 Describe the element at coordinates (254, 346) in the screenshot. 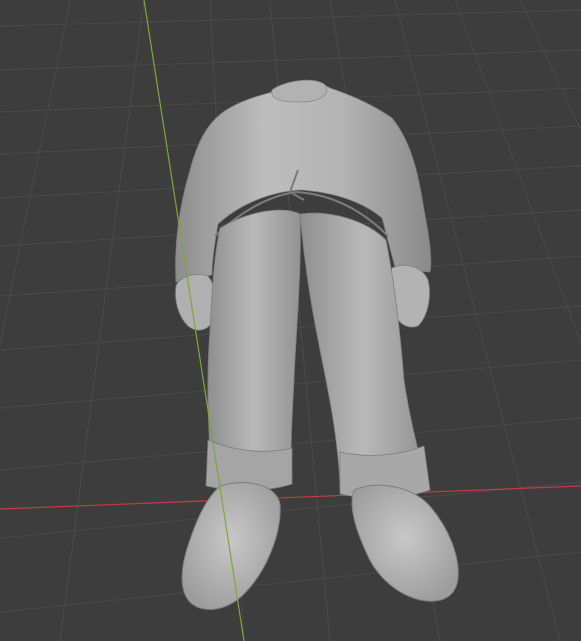

I see `left-leg` at that location.